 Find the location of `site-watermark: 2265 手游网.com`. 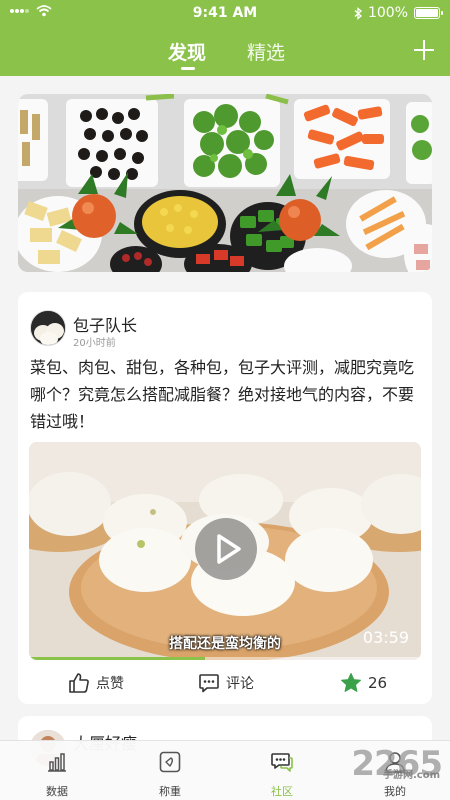

site-watermark: 2265 手游网.com is located at coordinates (397, 764).